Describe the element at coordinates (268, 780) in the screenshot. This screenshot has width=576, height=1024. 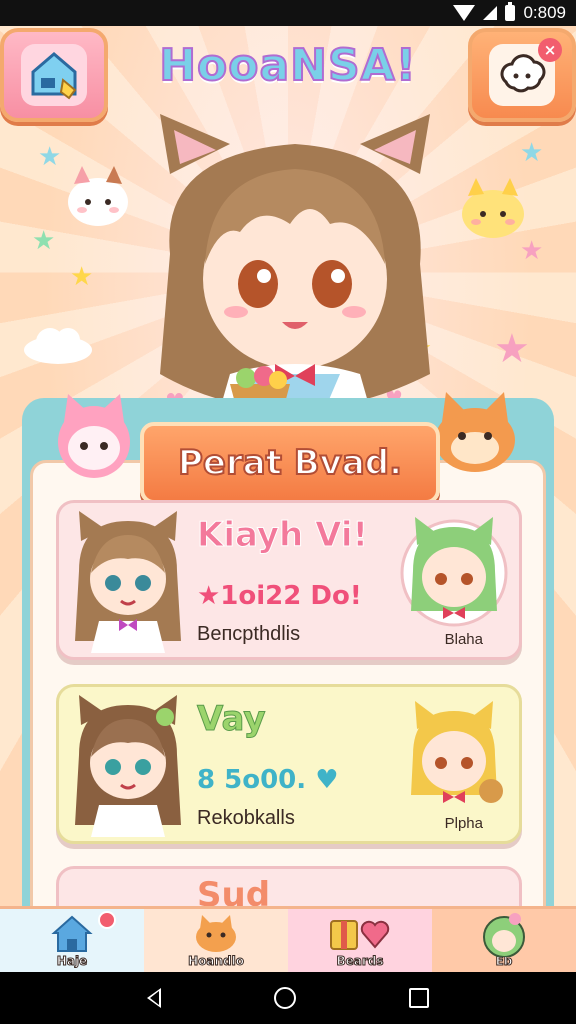
I see `card-score: 8 5o00. ♥` at that location.